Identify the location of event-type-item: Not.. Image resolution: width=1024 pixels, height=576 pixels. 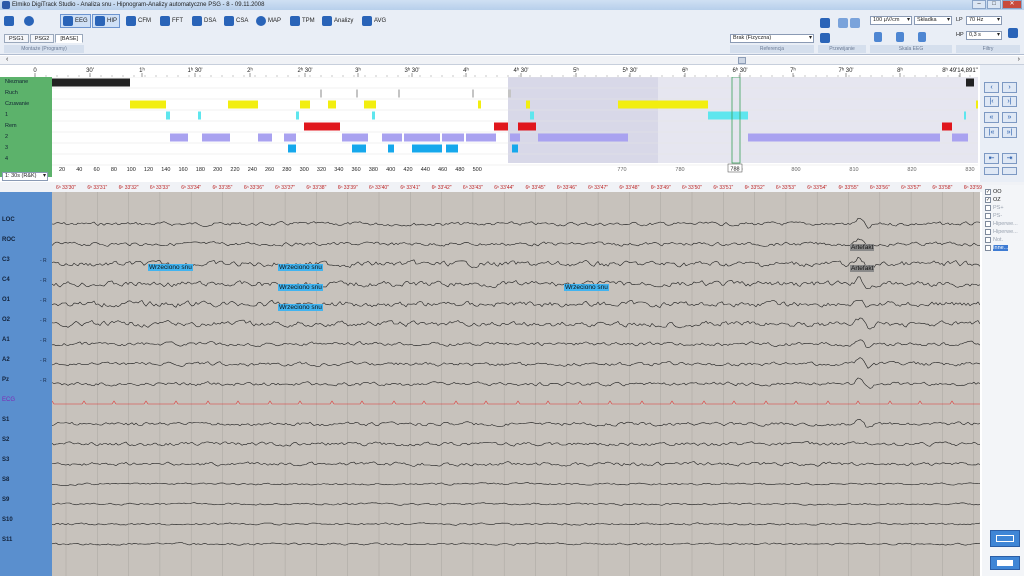
(994, 240).